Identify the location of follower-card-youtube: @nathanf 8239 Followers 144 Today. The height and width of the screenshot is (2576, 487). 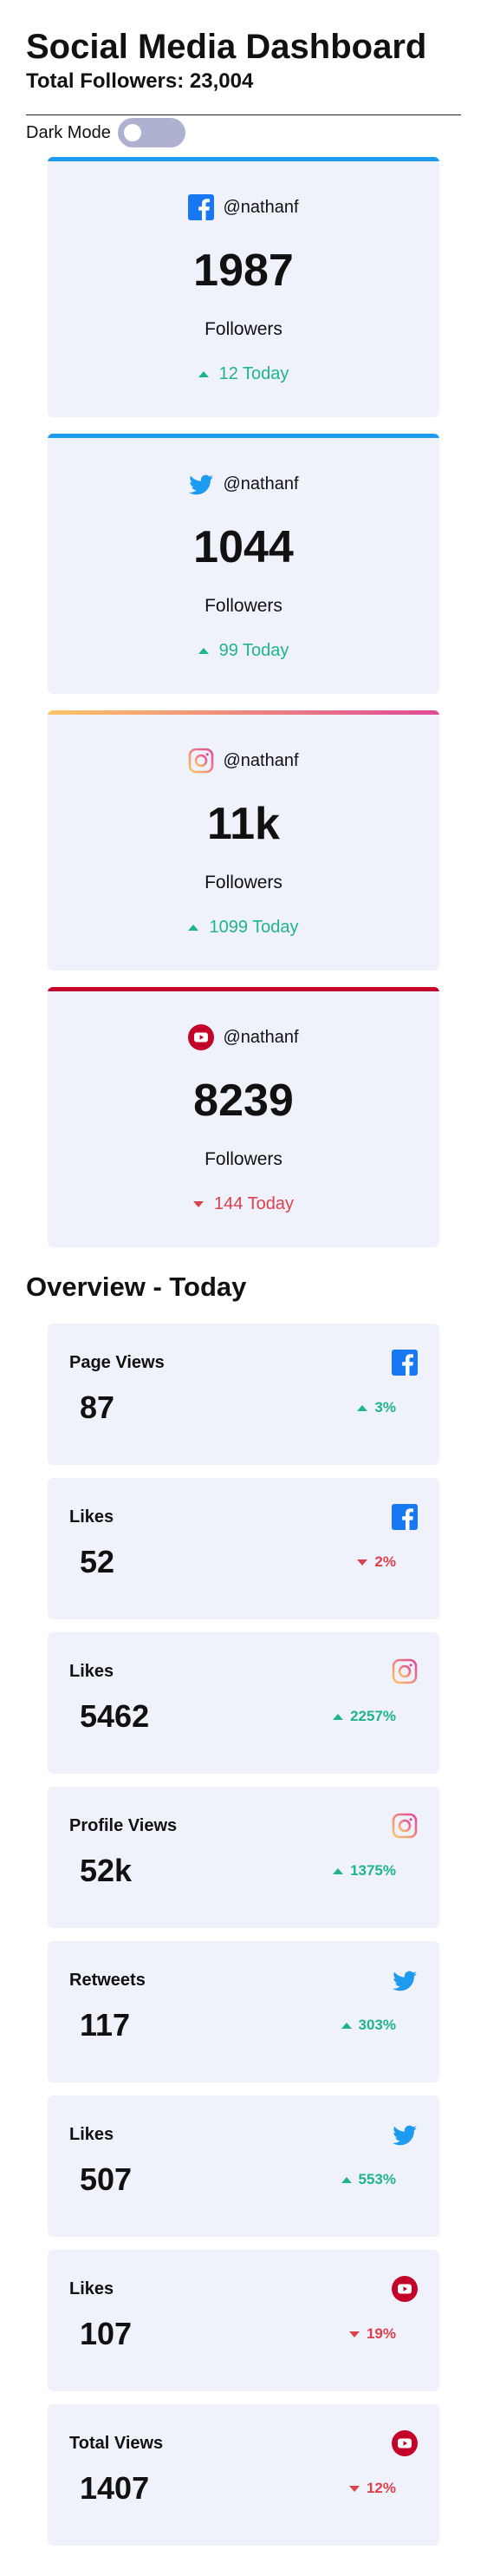
(243, 1117).